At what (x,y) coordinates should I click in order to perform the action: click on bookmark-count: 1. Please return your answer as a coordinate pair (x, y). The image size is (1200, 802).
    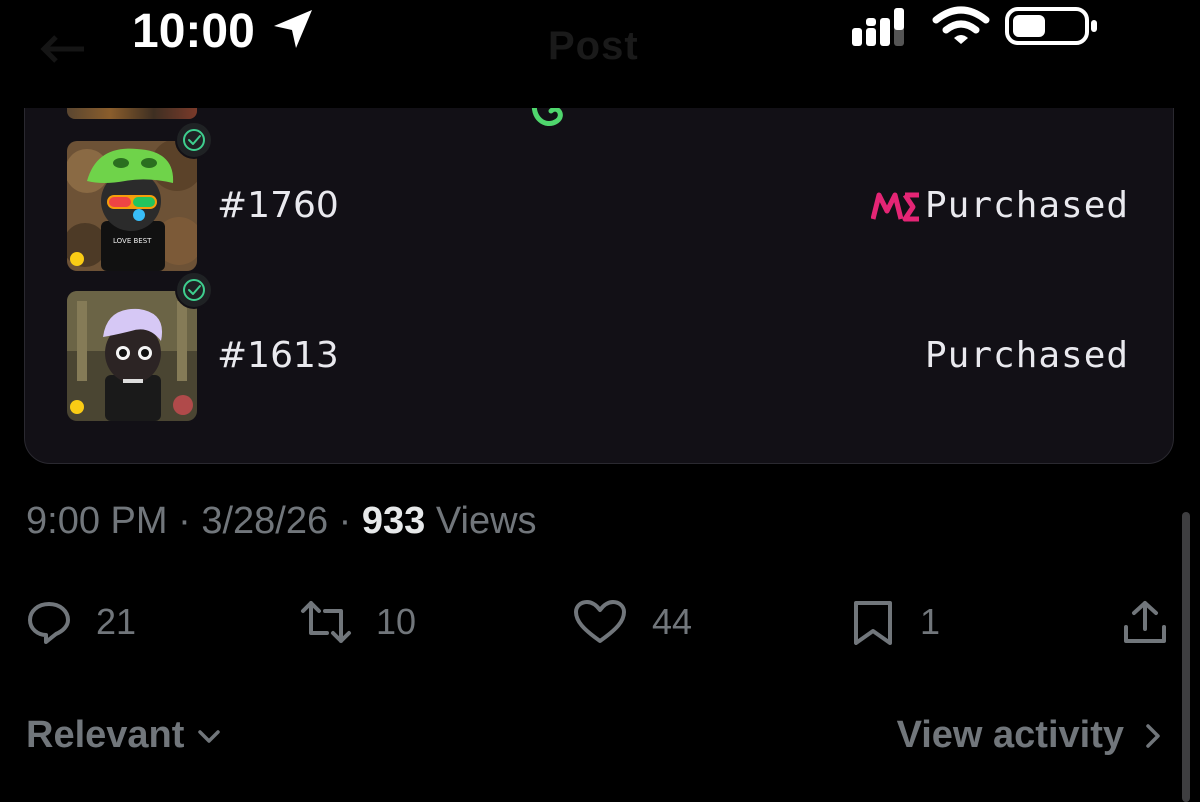
    Looking at the image, I should click on (930, 621).